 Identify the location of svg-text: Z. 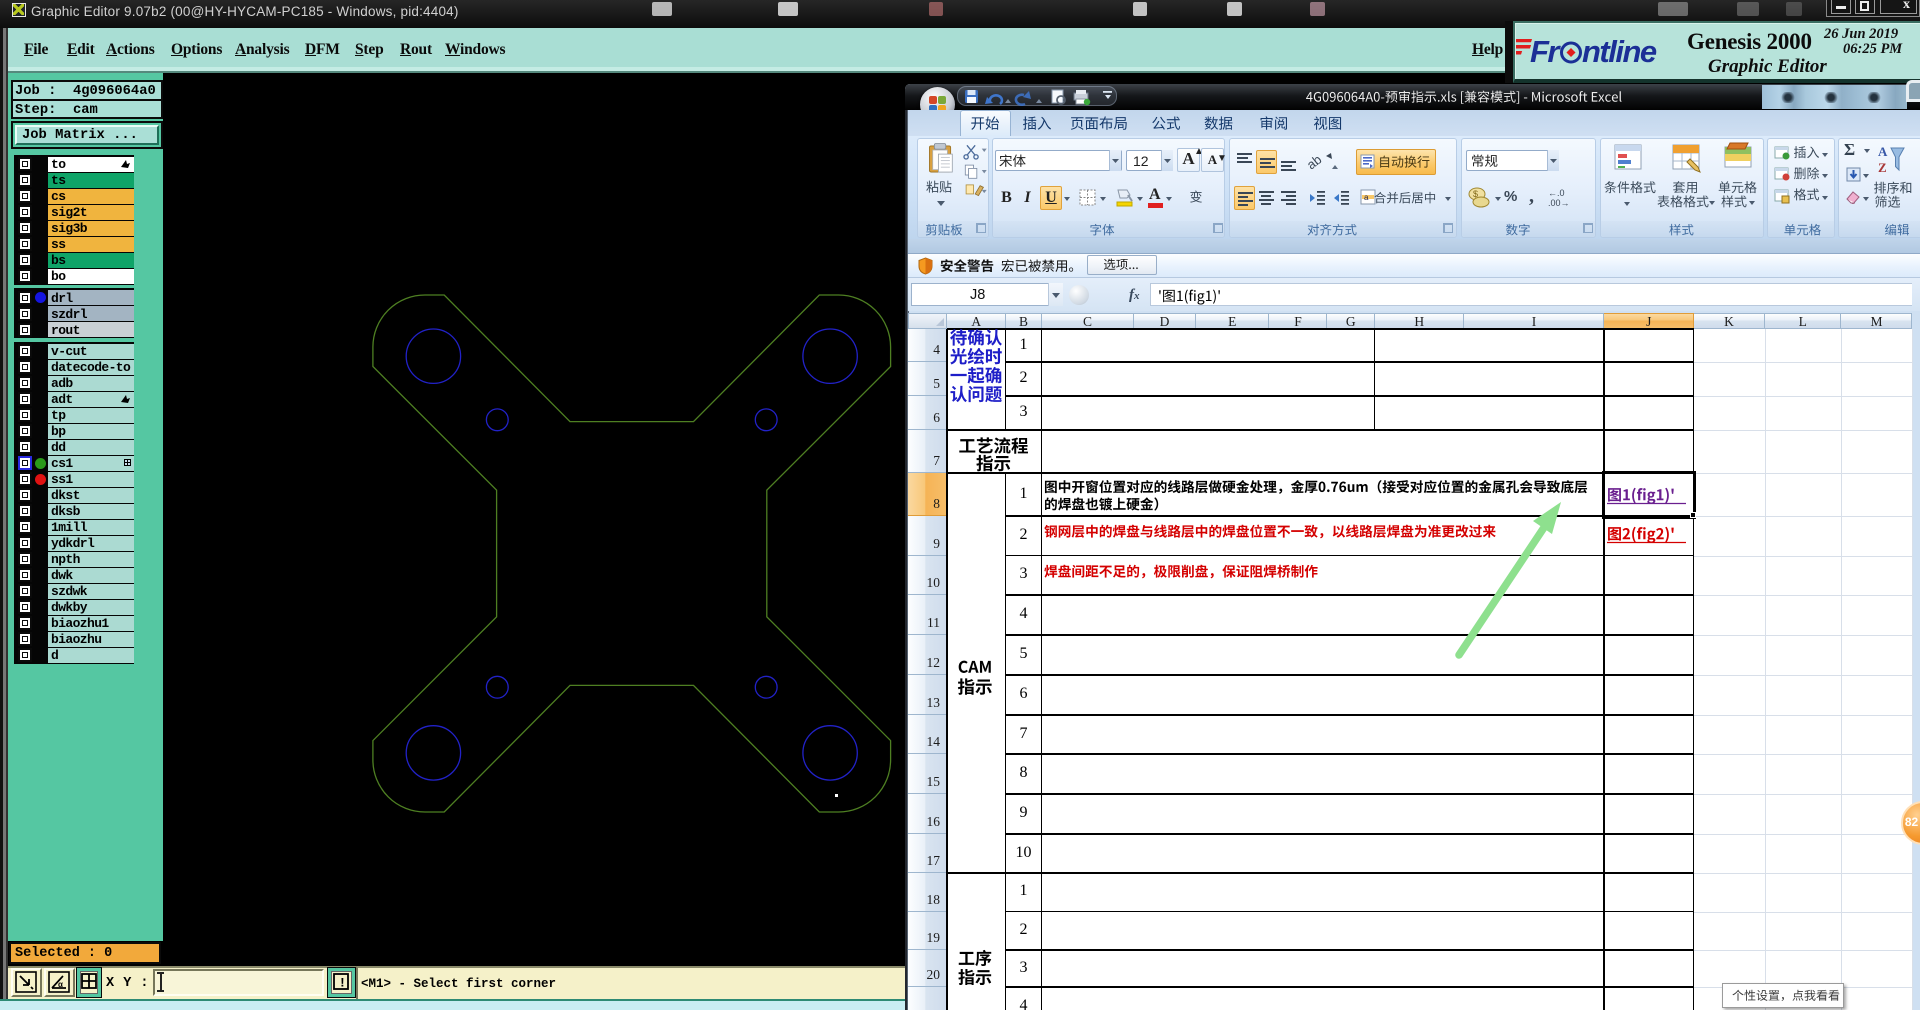
(1882, 167).